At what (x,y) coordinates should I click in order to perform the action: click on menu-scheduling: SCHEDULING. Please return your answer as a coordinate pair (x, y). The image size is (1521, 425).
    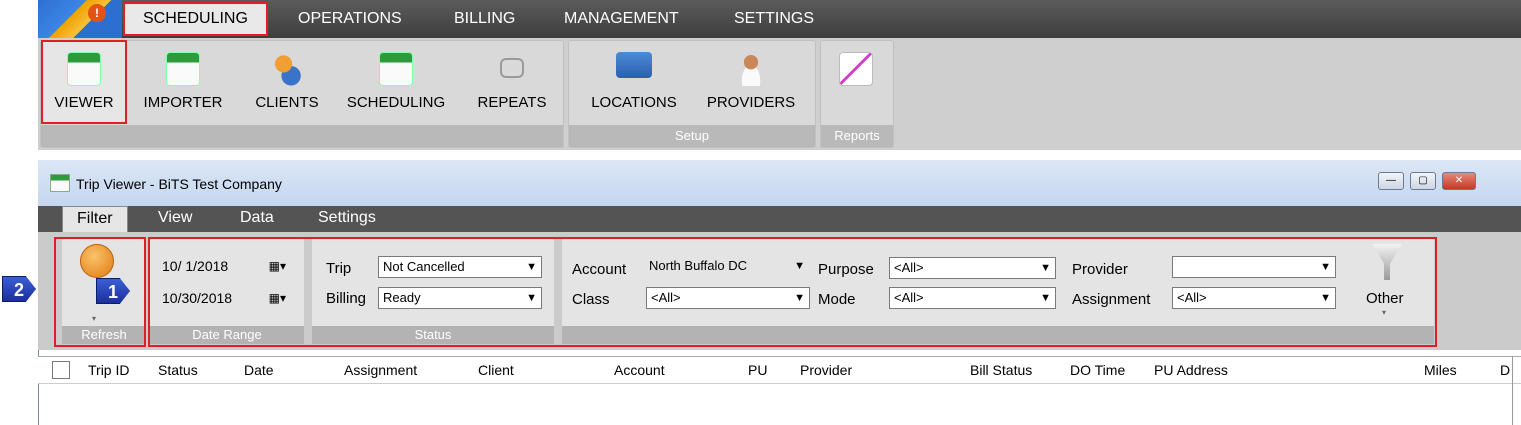
    Looking at the image, I should click on (195, 19).